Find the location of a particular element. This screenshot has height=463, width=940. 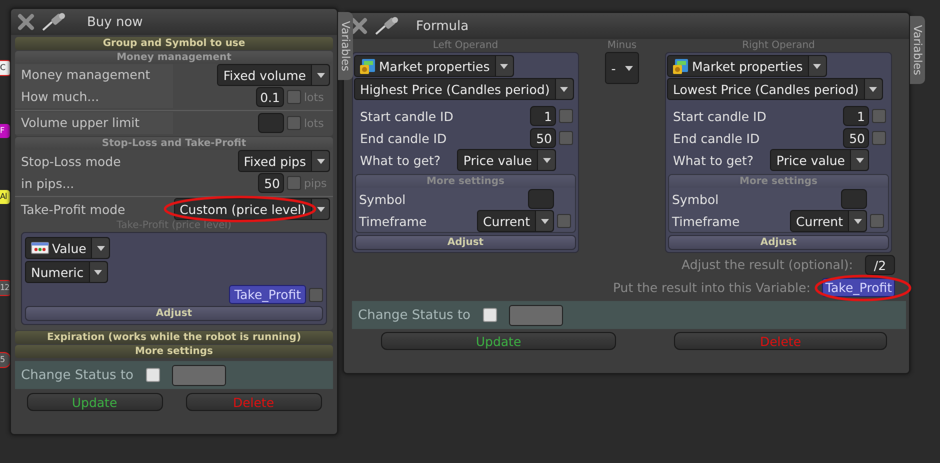

card-icon is located at coordinates (40, 248).